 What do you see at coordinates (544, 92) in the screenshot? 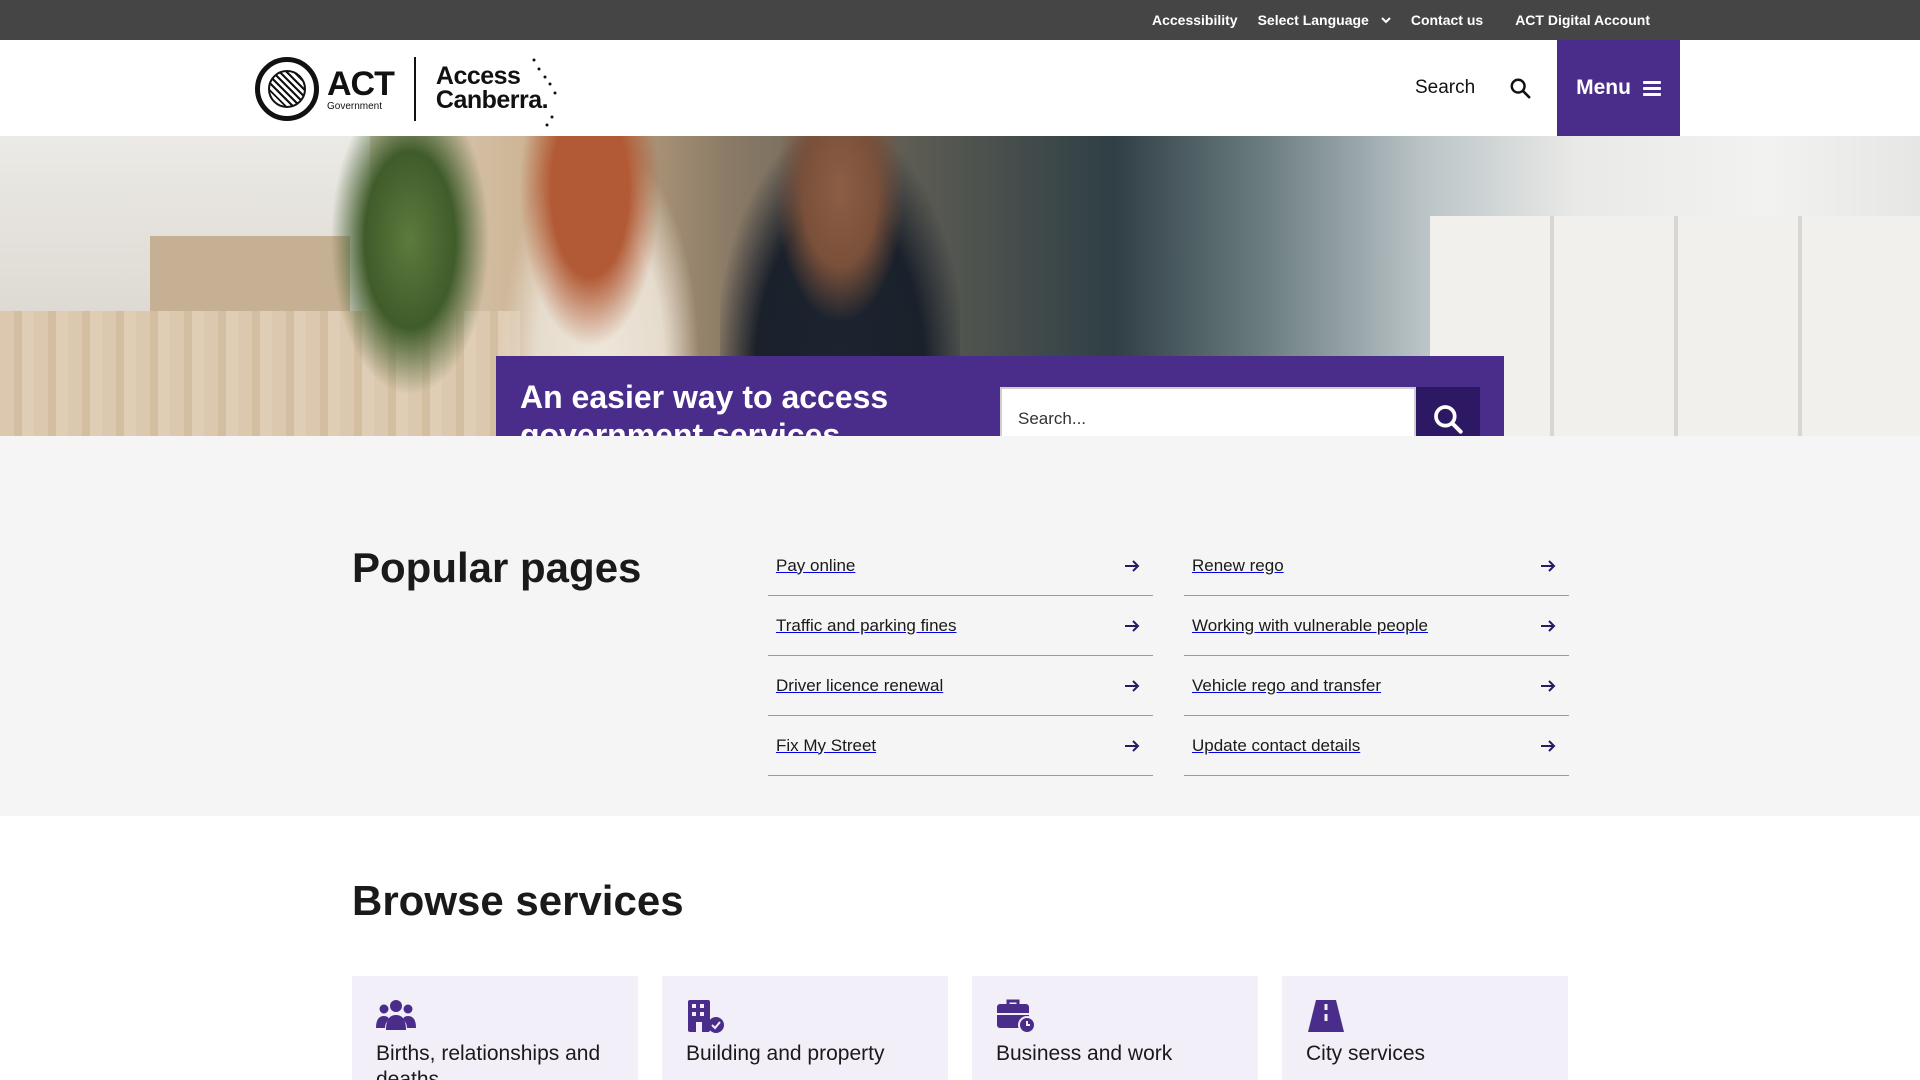
I see `dots-decoration-icon` at bounding box center [544, 92].